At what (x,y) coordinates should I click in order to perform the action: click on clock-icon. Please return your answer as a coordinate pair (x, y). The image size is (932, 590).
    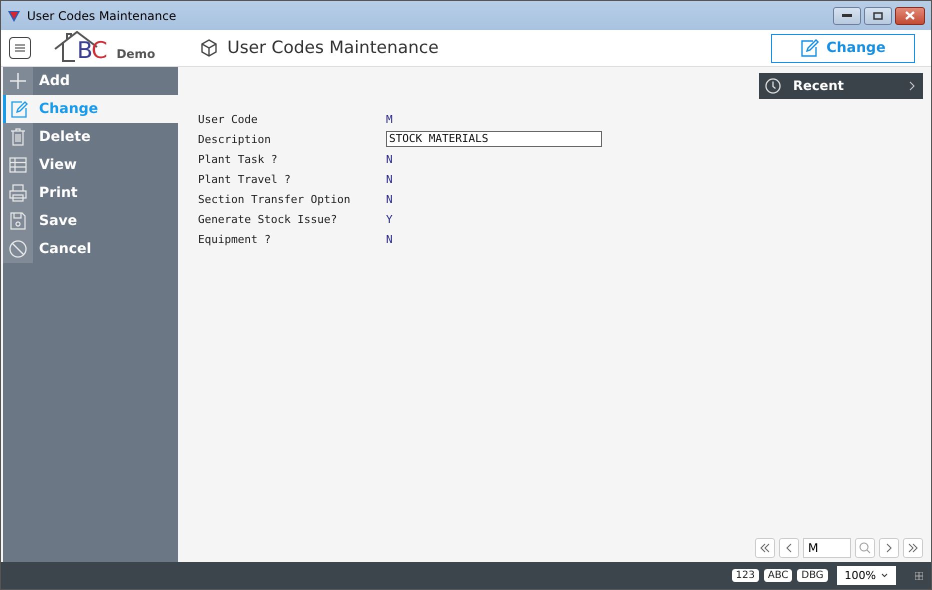
    Looking at the image, I should click on (773, 86).